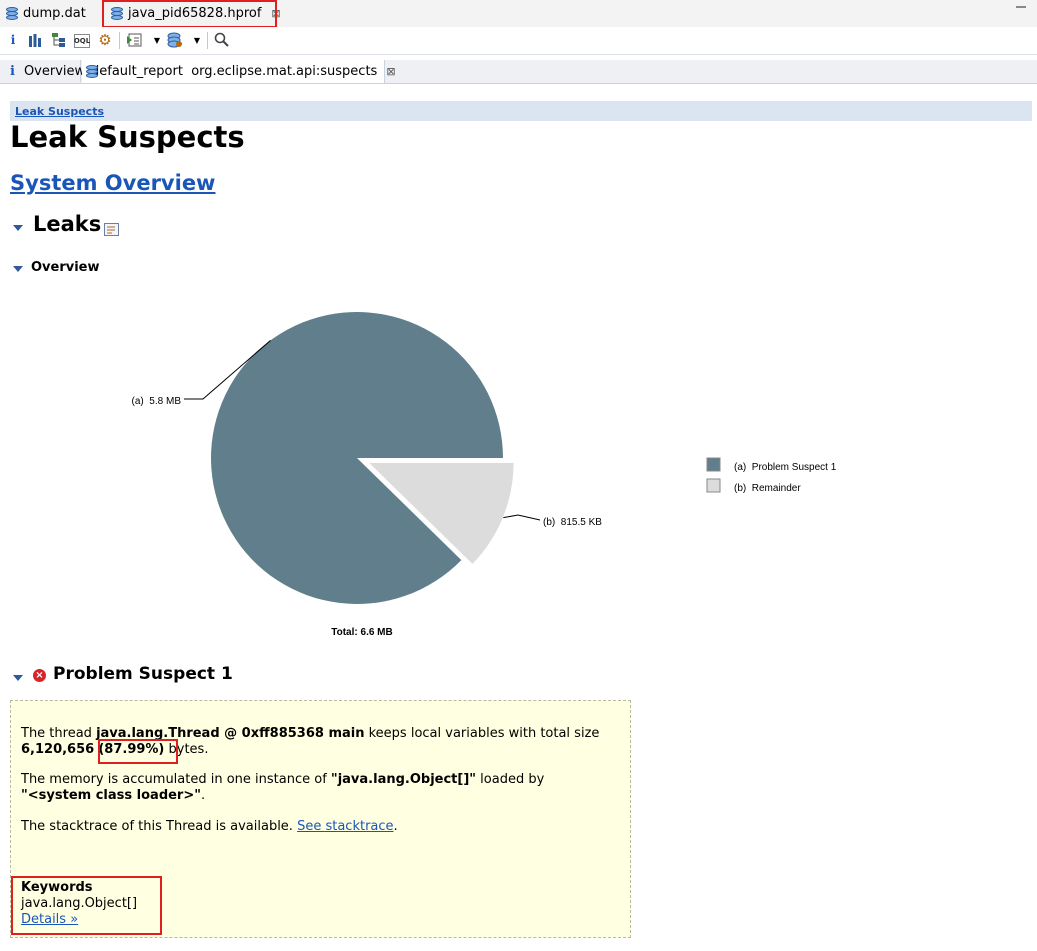  I want to click on leaks-heading: Leaks, so click(67, 224).